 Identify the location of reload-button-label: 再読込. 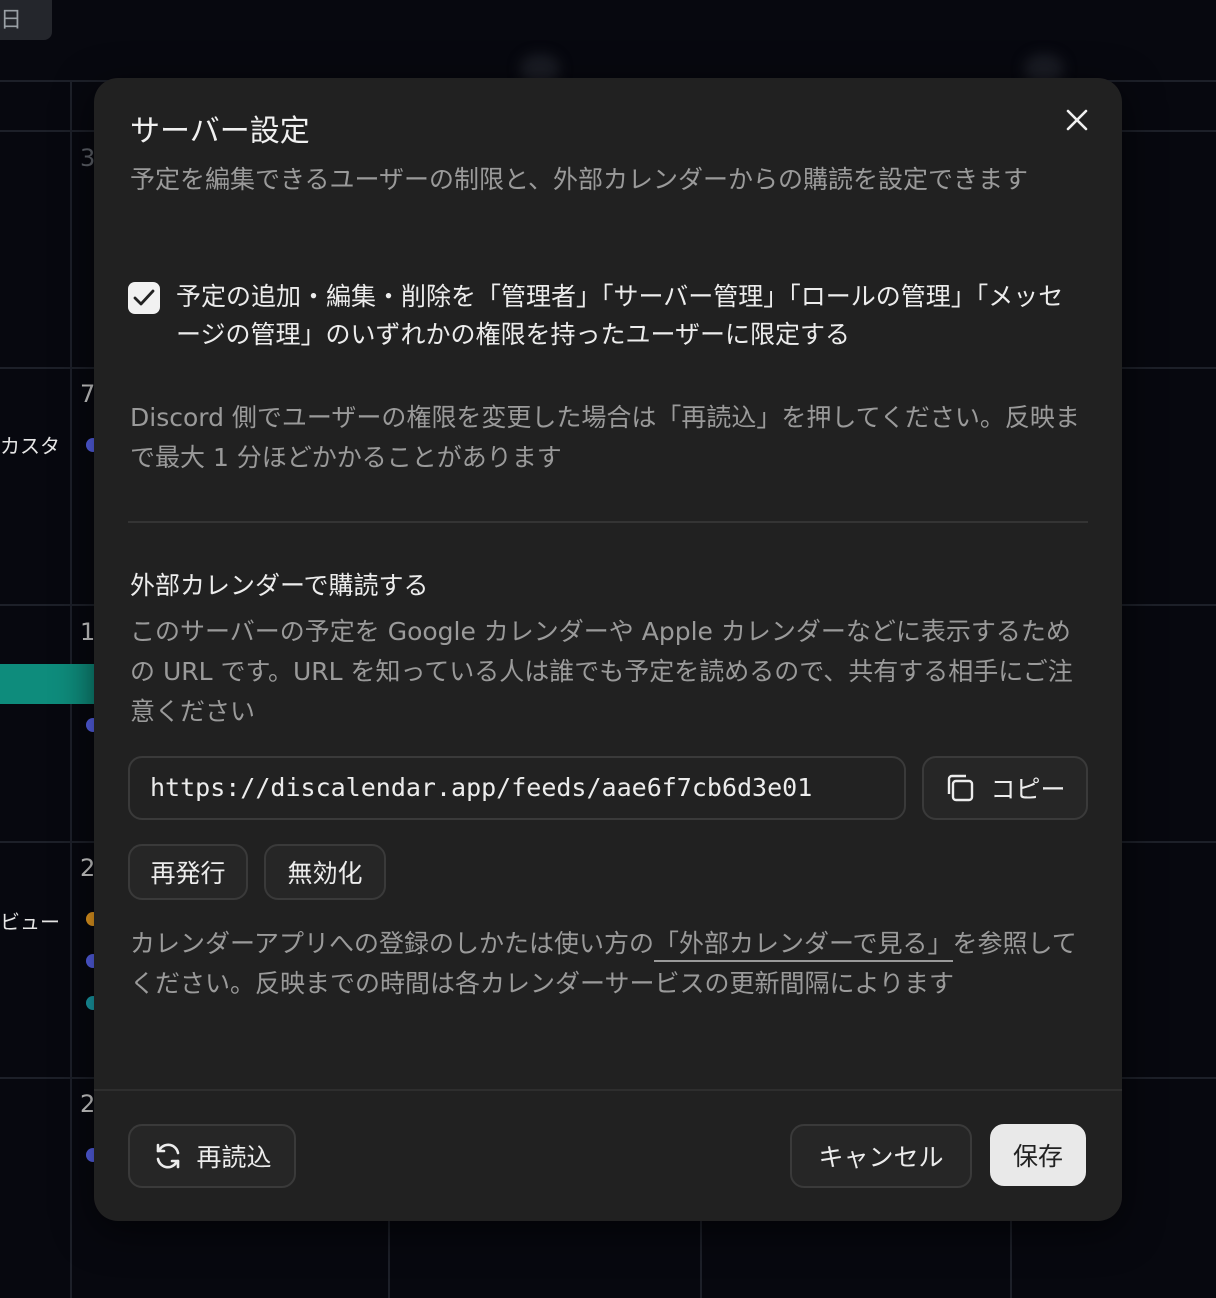
(234, 1157).